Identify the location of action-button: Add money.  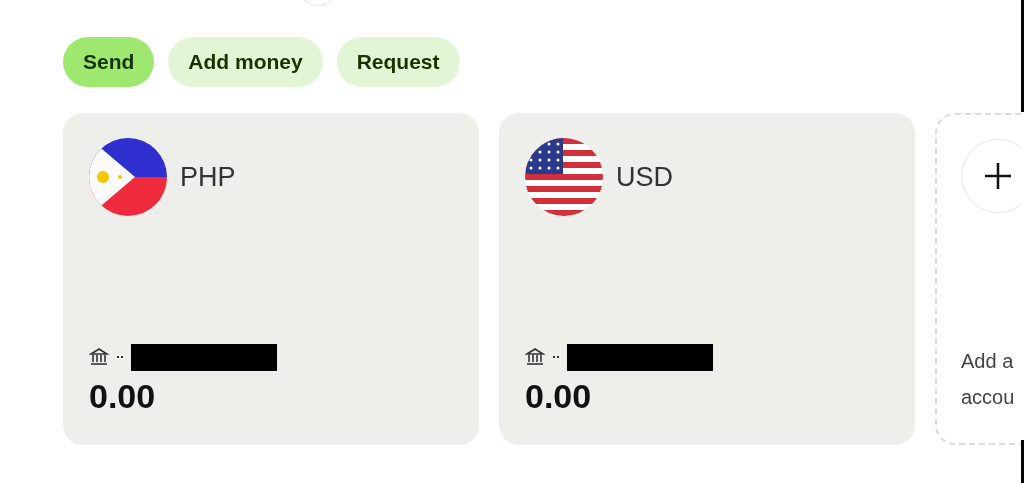
(245, 62).